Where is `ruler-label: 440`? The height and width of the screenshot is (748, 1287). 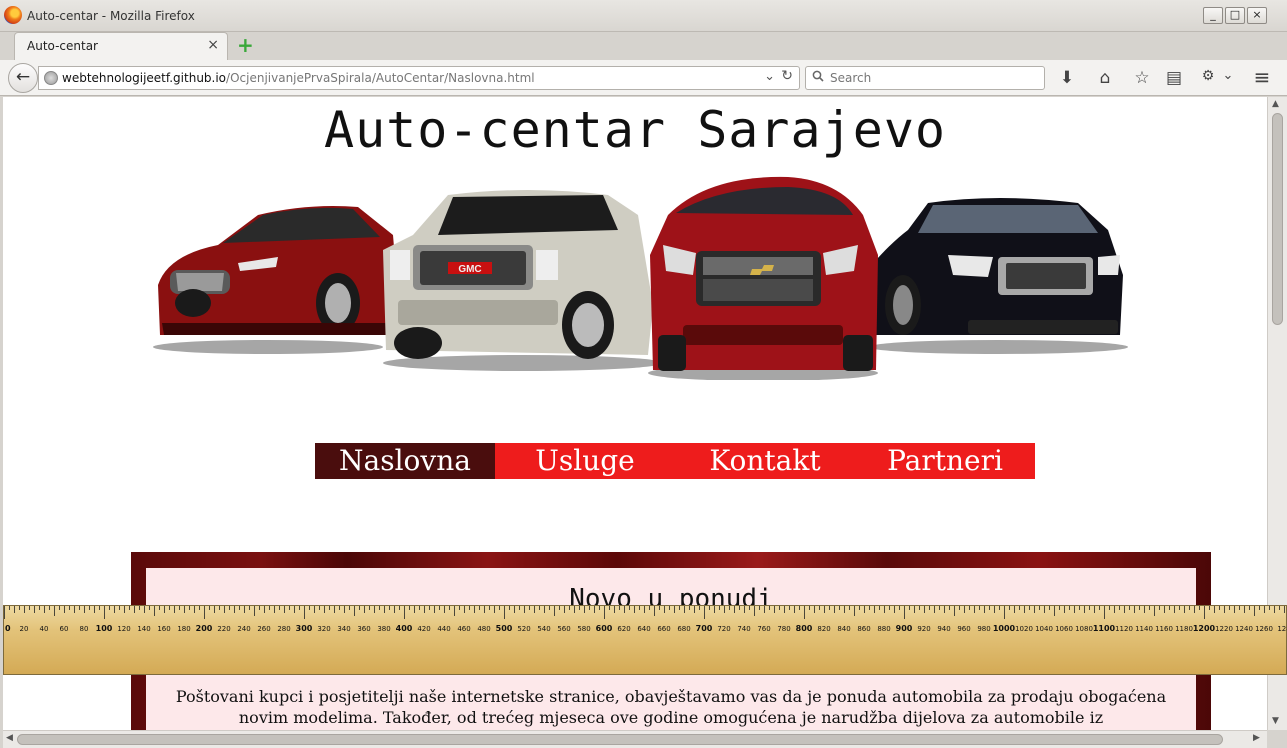
ruler-label: 440 is located at coordinates (443, 629).